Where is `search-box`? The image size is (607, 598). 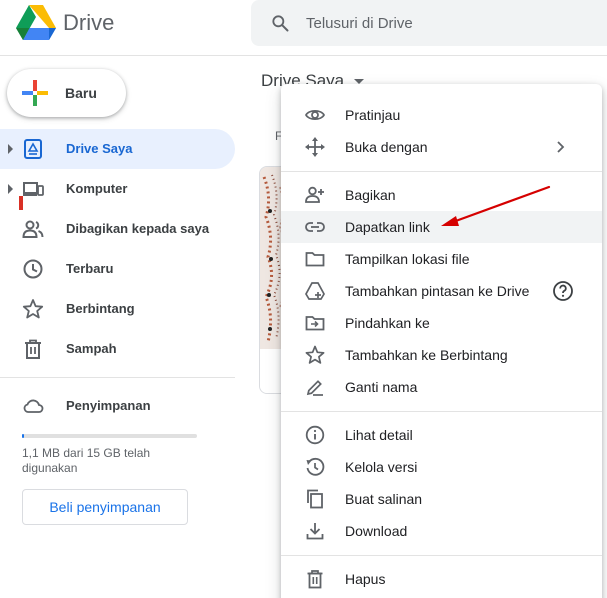
search-box is located at coordinates (429, 23).